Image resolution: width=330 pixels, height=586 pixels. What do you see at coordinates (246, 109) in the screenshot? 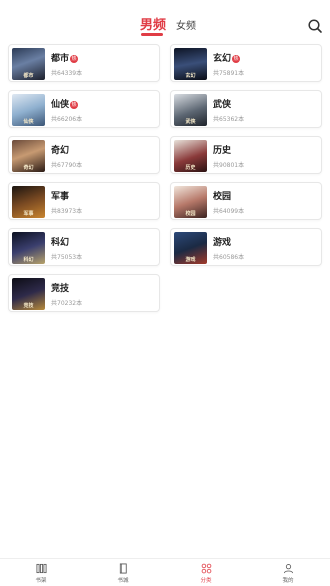
I see `category-card-wuxia: 武侠 武侠 共65362本` at bounding box center [246, 109].